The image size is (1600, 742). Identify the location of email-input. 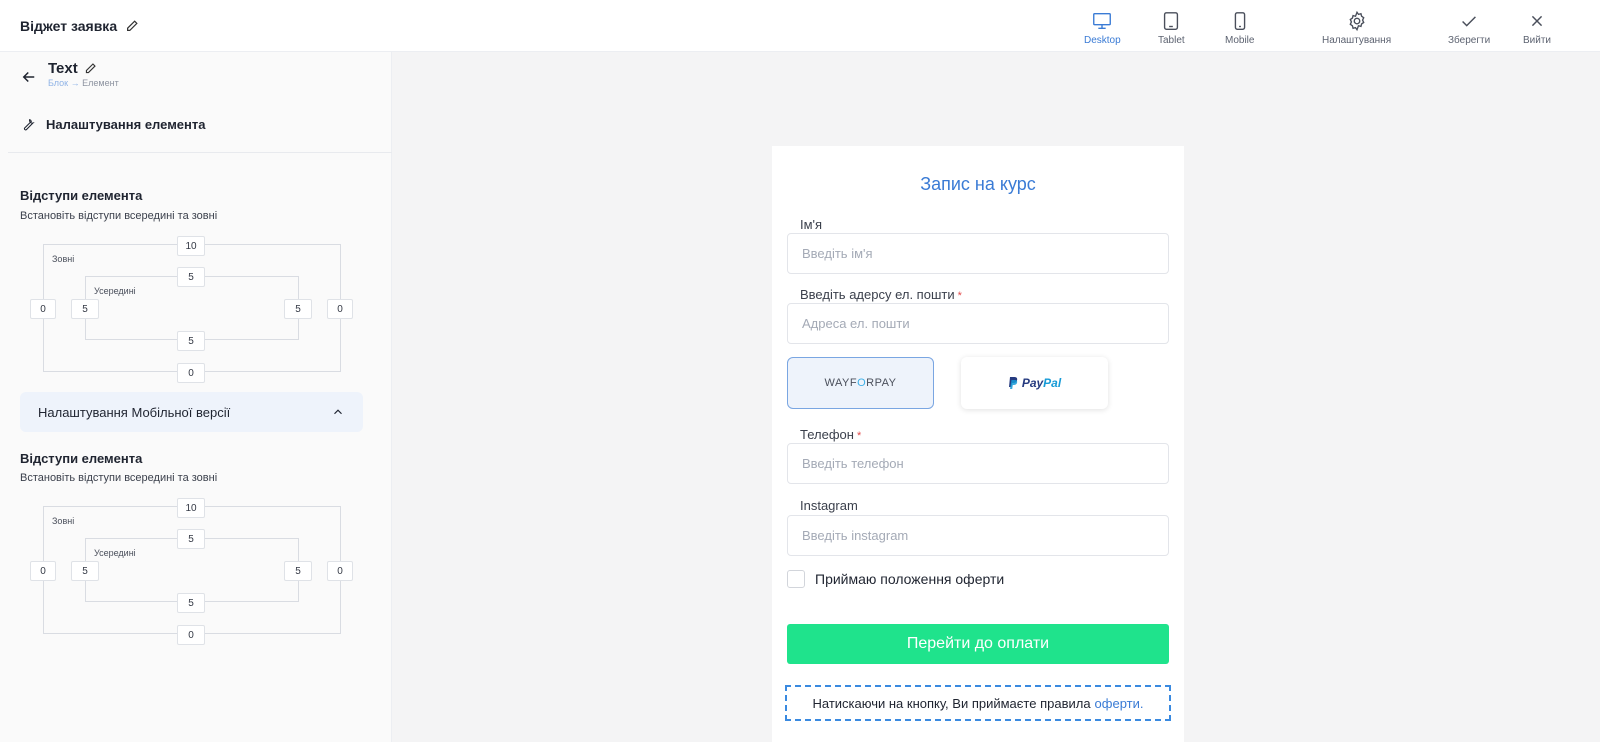
(978, 323).